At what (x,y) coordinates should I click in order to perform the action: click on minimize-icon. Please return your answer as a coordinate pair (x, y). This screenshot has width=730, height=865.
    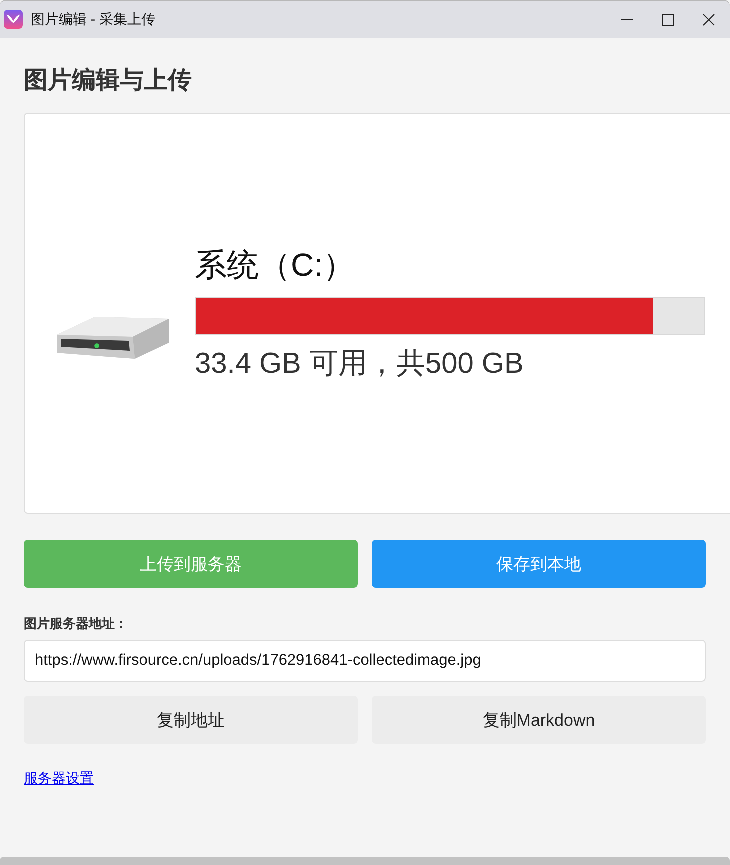
    Looking at the image, I should click on (627, 19).